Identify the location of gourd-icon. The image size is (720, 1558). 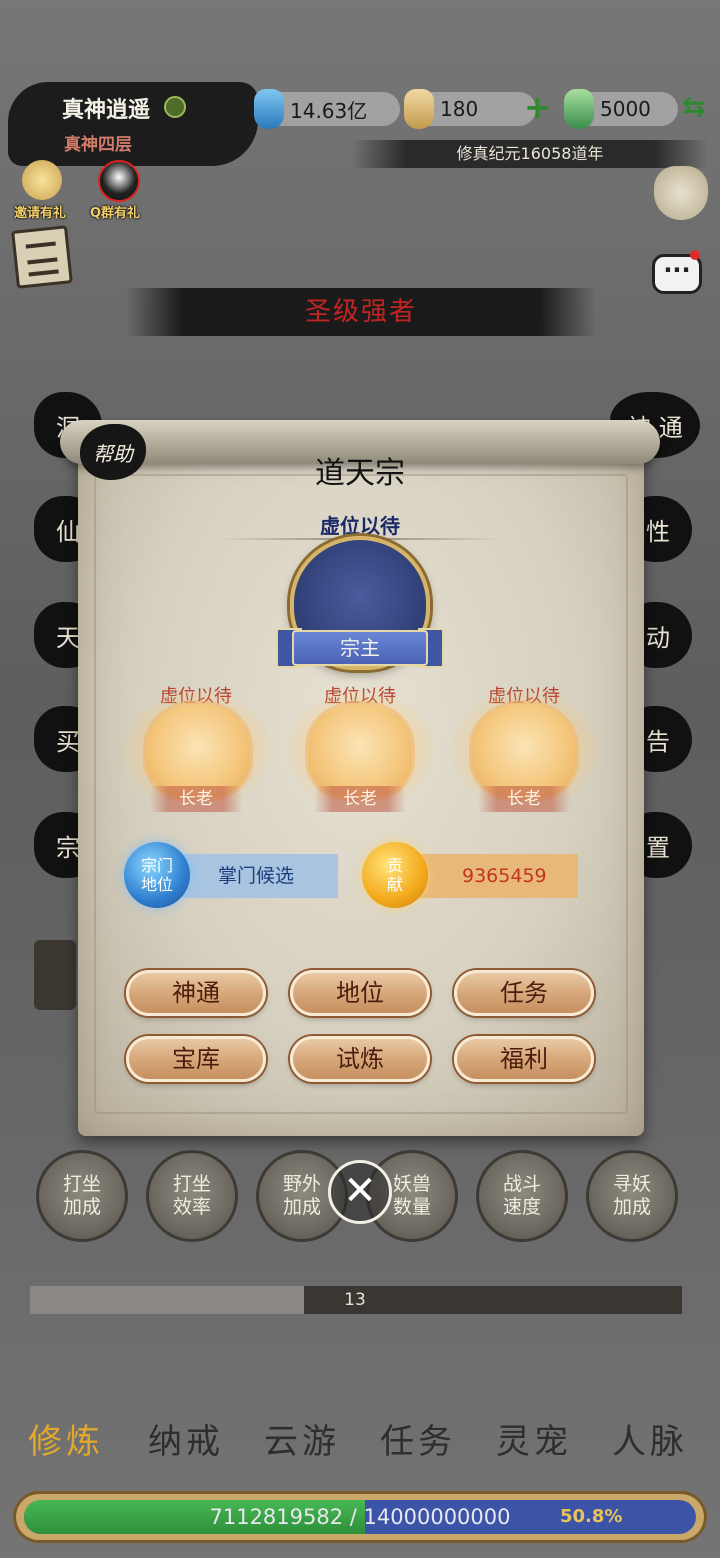
(419, 109).